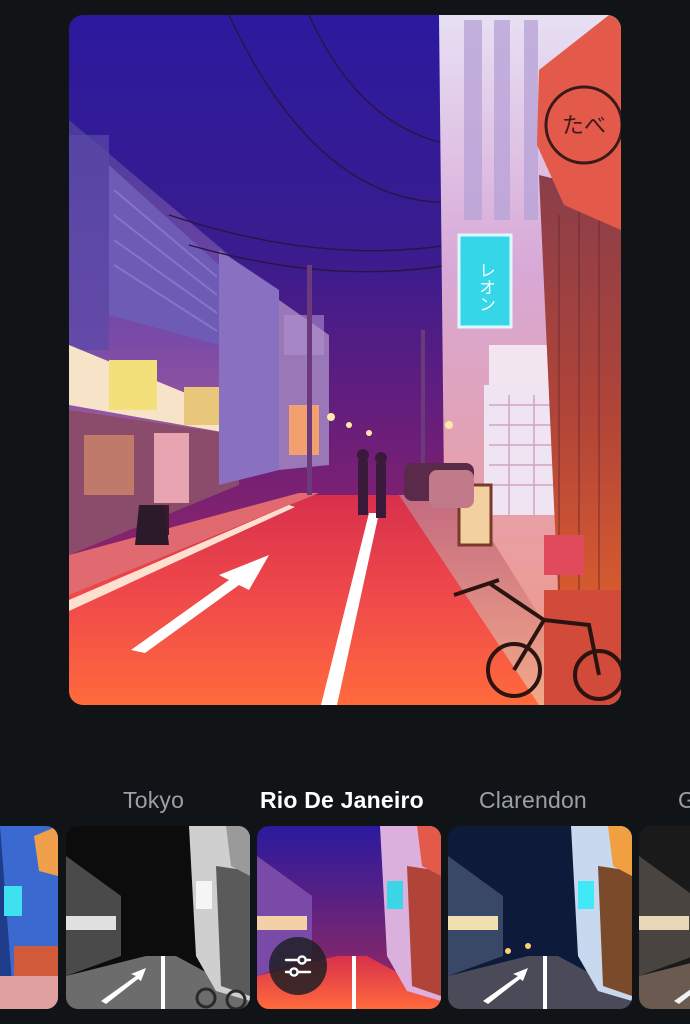  Describe the element at coordinates (342, 800) in the screenshot. I see `filter-label-rio-de-janeiro: Rio De Janeiro` at that location.